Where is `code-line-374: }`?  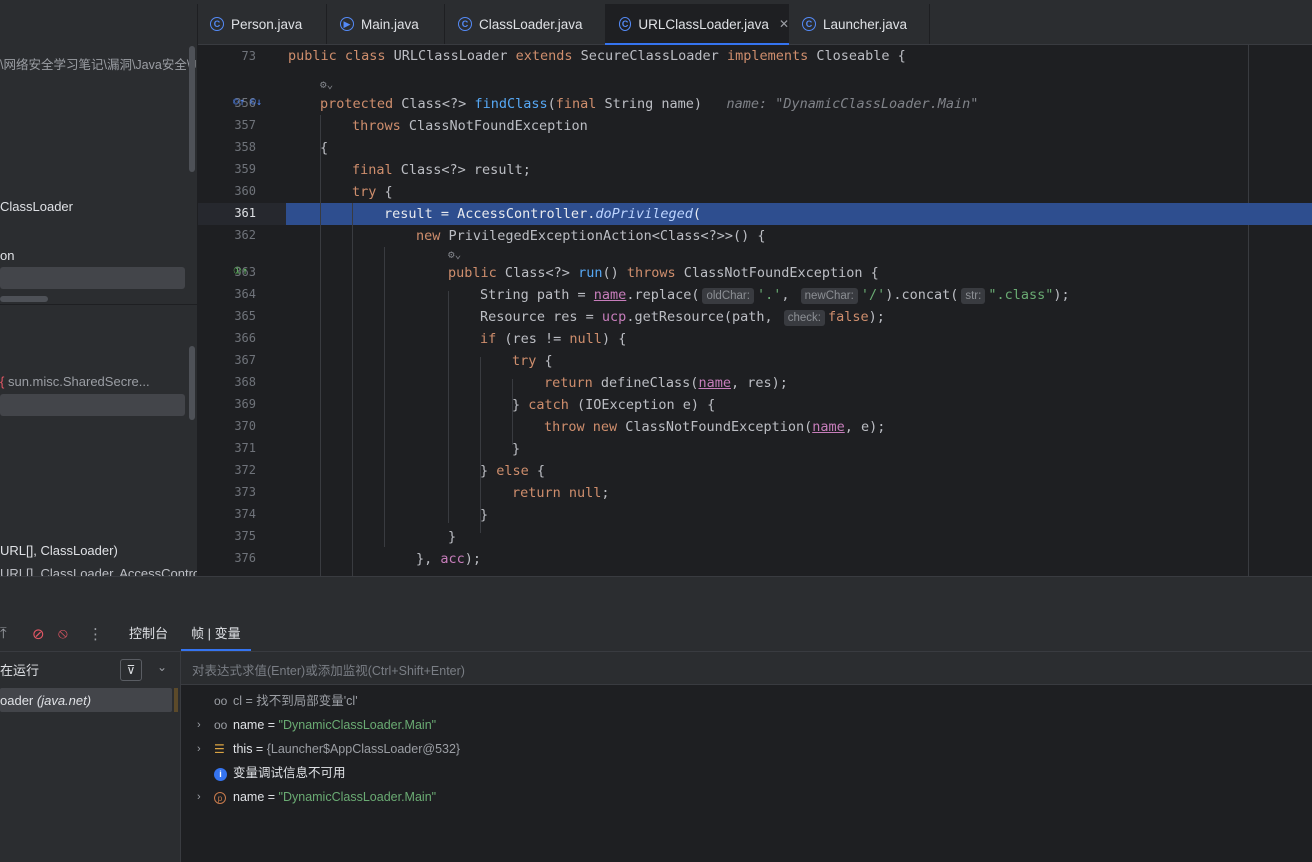
code-line-374: } is located at coordinates (484, 515).